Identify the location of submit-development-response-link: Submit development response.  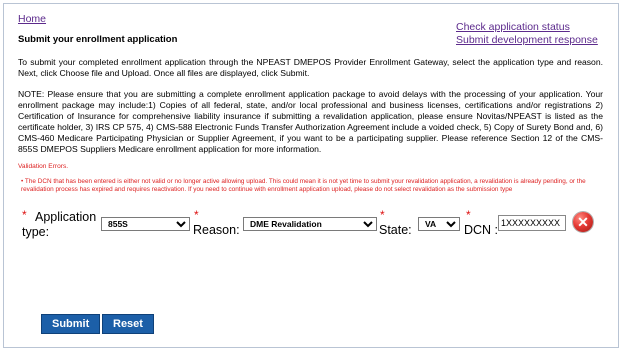
(527, 40).